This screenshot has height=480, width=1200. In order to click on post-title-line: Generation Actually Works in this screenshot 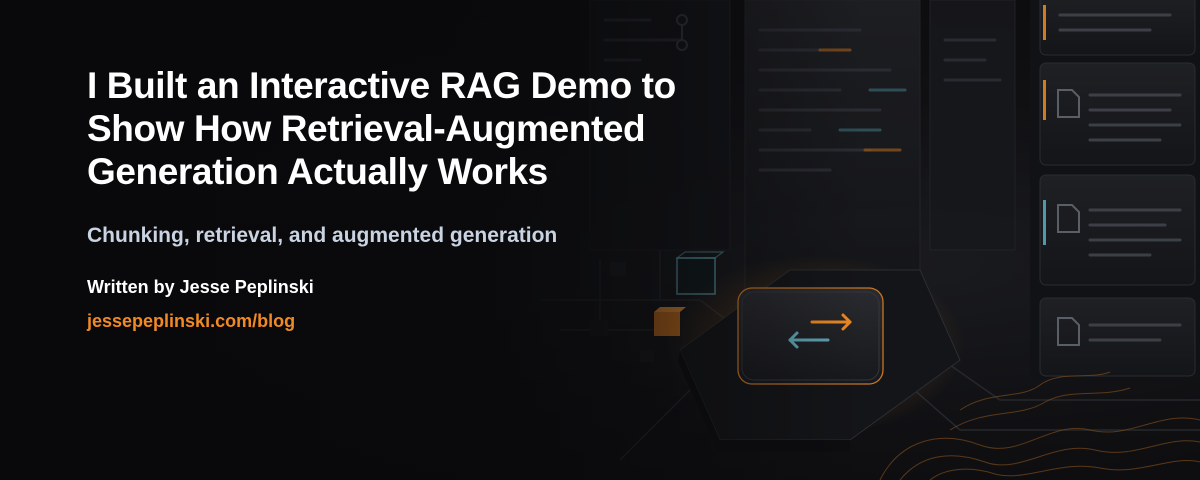, I will do `click(317, 171)`.